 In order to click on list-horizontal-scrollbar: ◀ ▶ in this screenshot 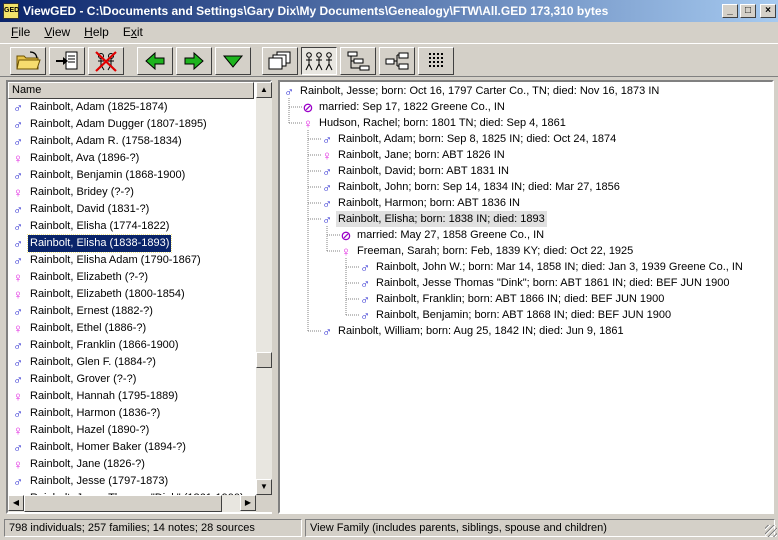, I will do `click(132, 503)`.